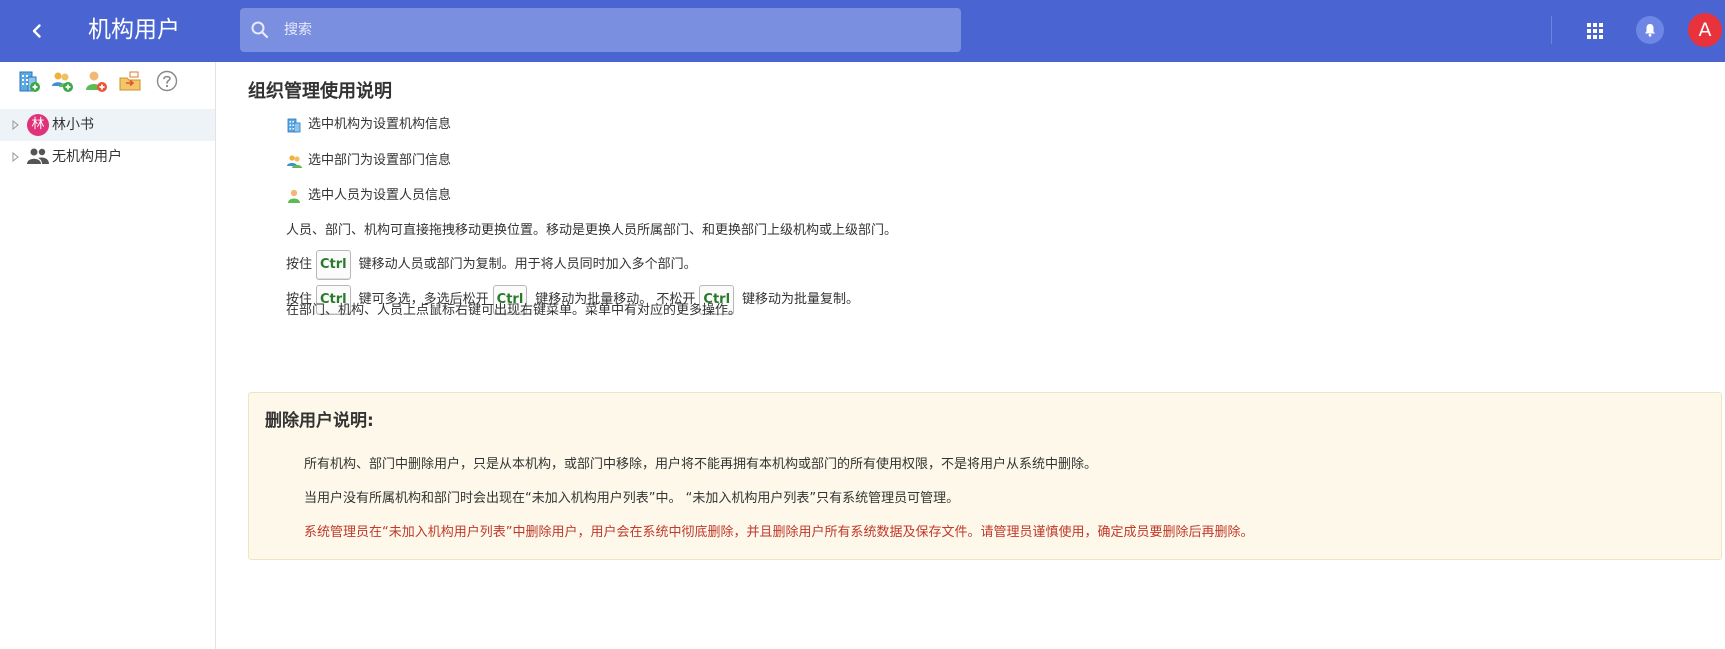 The width and height of the screenshot is (1725, 649). I want to click on instruction-text: 键移动为批量复制。, so click(801, 299).